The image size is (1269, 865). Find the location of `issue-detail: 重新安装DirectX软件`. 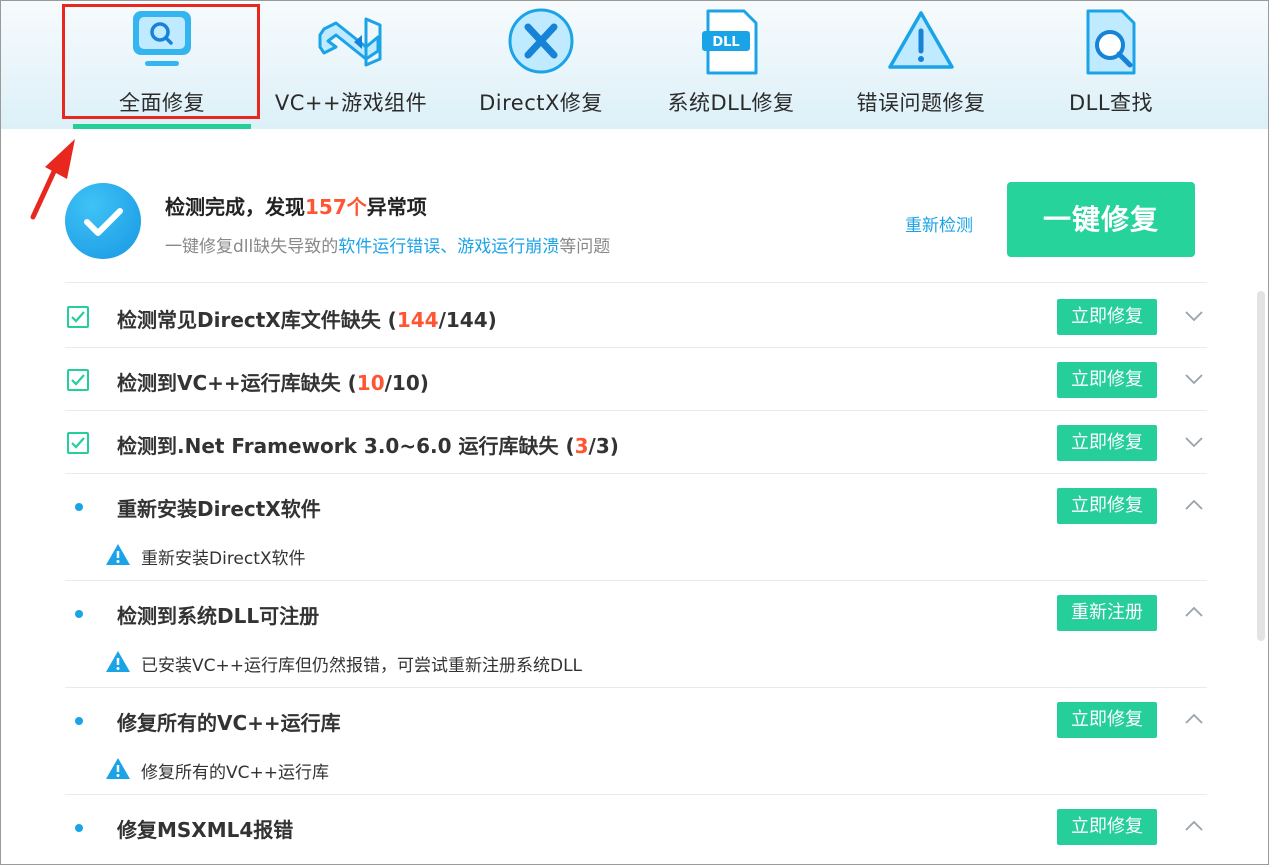

issue-detail: 重新安装DirectX软件 is located at coordinates (636, 558).